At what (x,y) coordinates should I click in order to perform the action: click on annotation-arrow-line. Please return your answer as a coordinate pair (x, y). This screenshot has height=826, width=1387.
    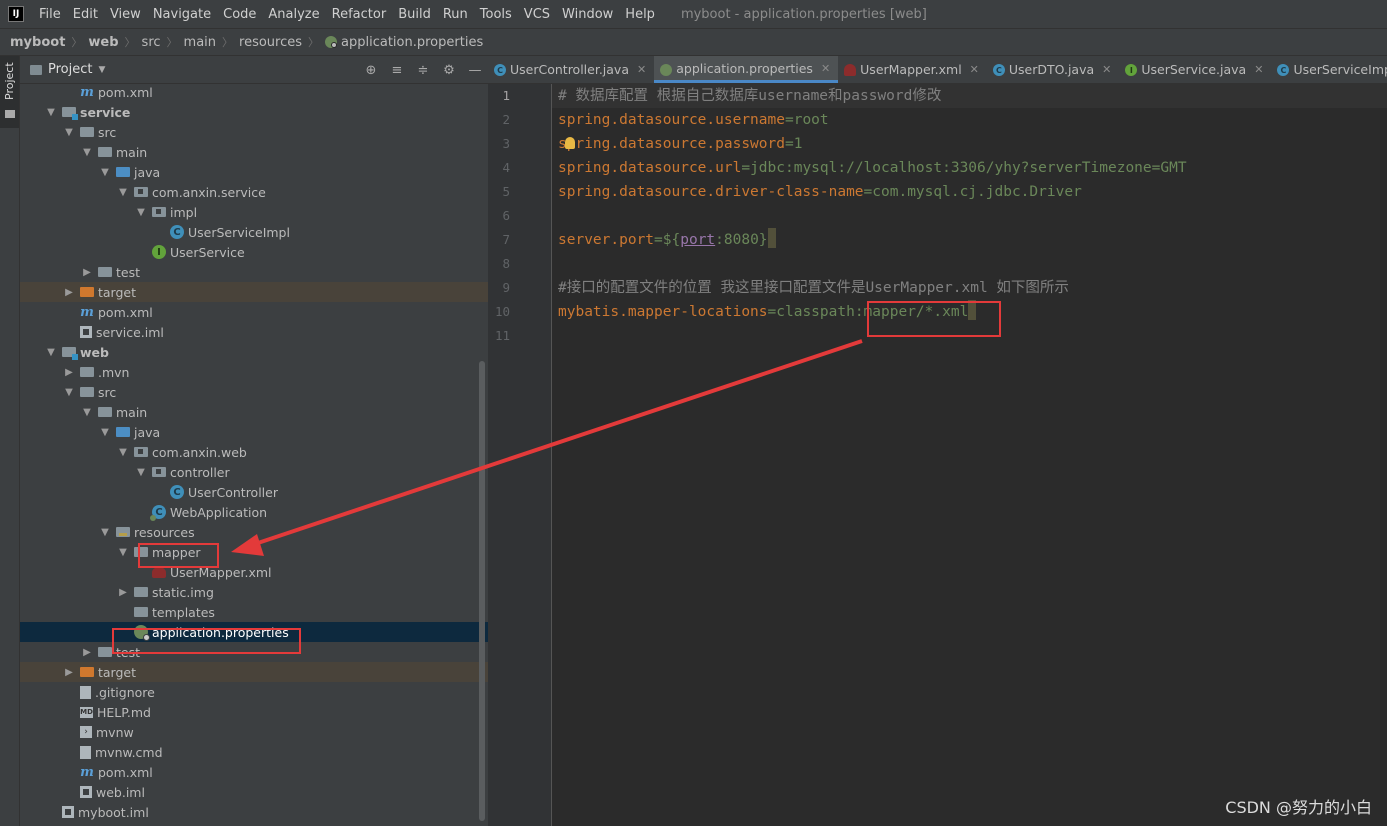
    Looking at the image, I should click on (554, 444).